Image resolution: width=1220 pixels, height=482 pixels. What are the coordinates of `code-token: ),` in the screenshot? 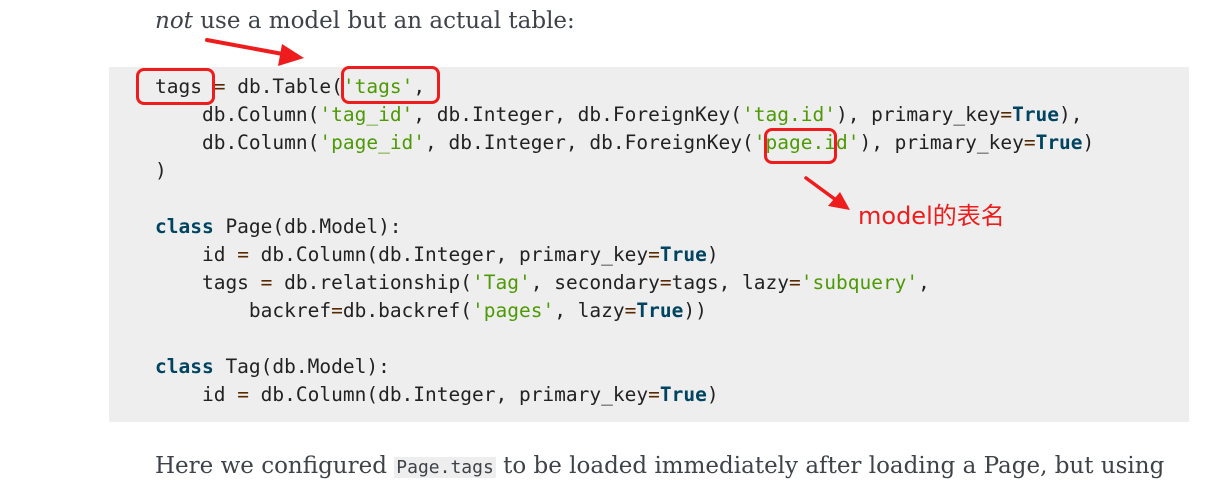 It's located at (1071, 114).